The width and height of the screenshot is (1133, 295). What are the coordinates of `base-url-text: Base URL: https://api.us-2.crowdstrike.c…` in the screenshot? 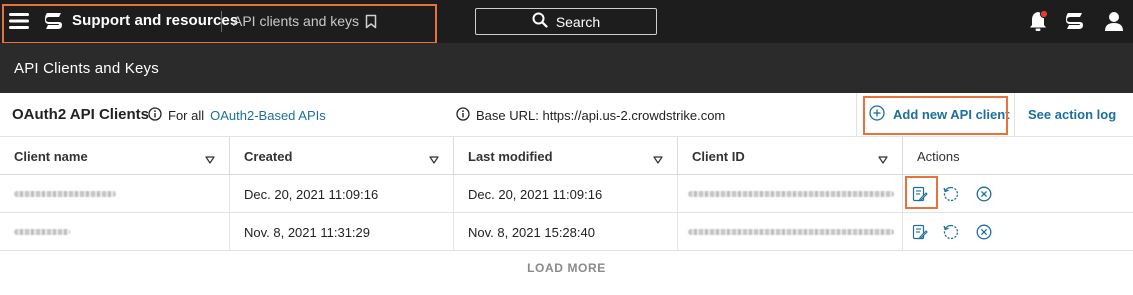 It's located at (601, 115).